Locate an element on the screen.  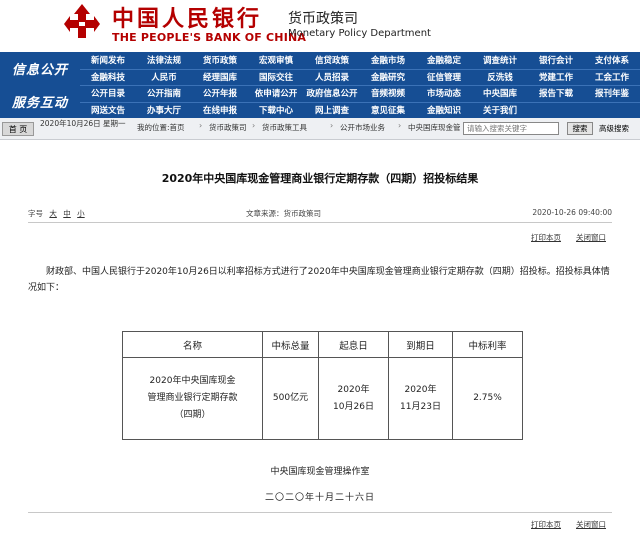
nav-item: 法律法规 is located at coordinates (164, 60).